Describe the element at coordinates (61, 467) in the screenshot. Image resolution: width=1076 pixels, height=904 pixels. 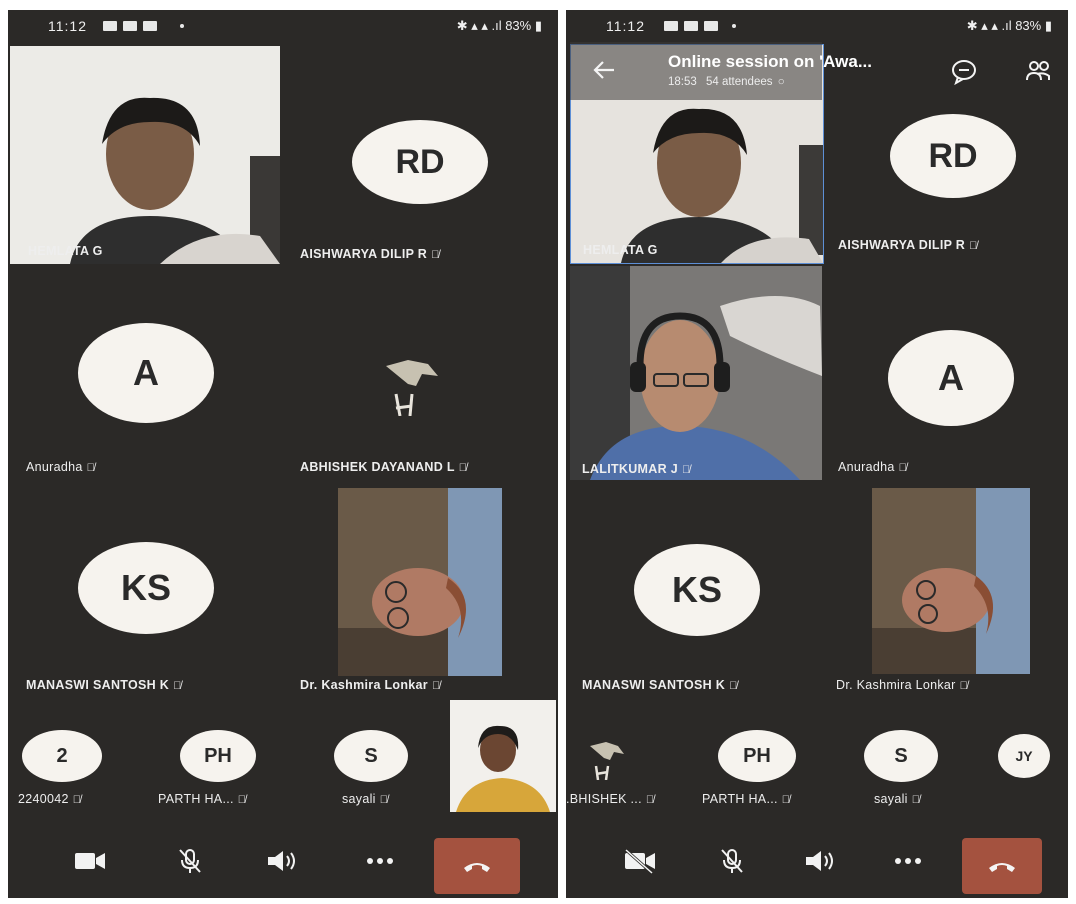
I see `participant-name: Anuradha 🎙̸` at that location.